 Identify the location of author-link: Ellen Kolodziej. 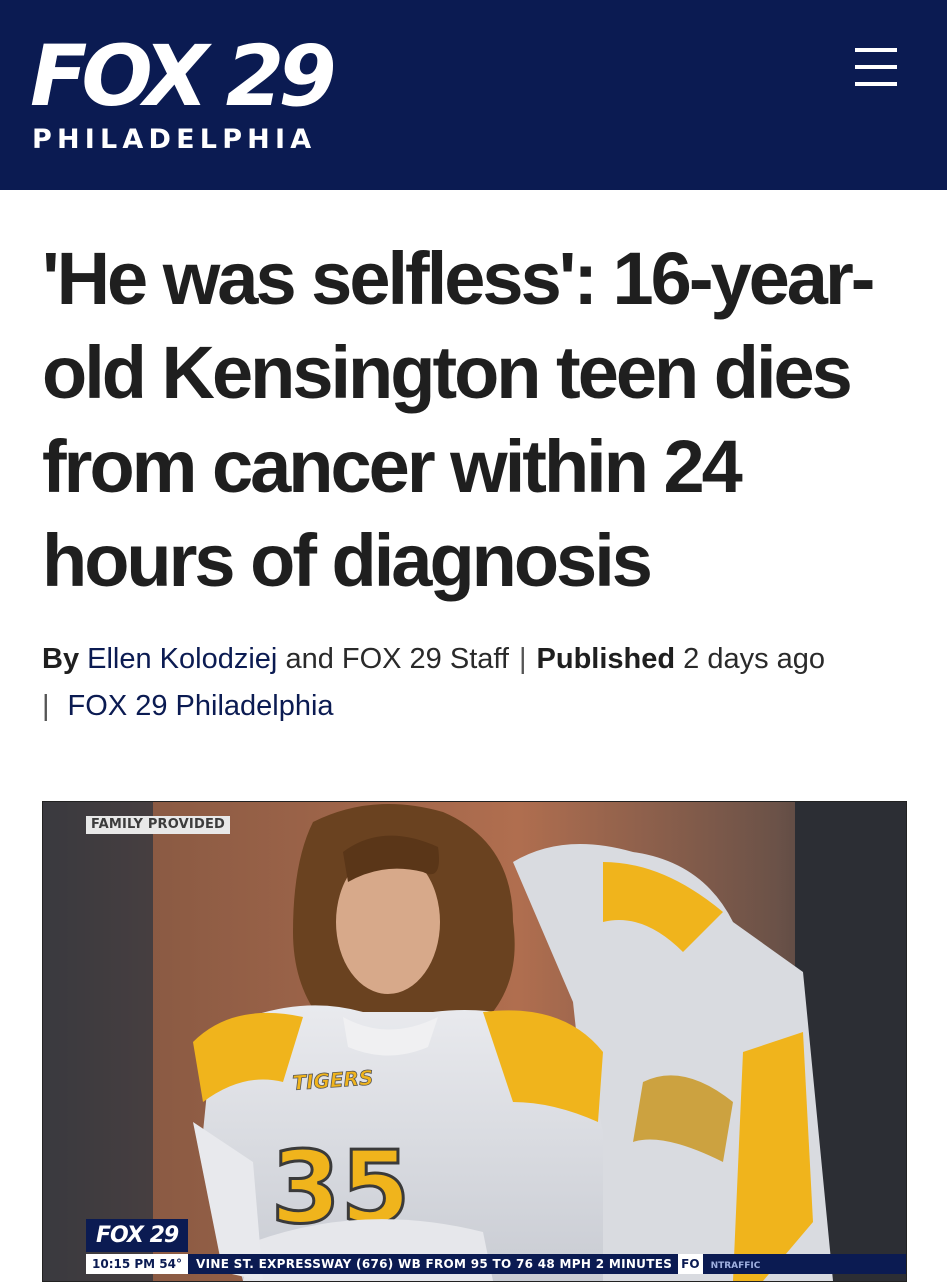
(182, 659).